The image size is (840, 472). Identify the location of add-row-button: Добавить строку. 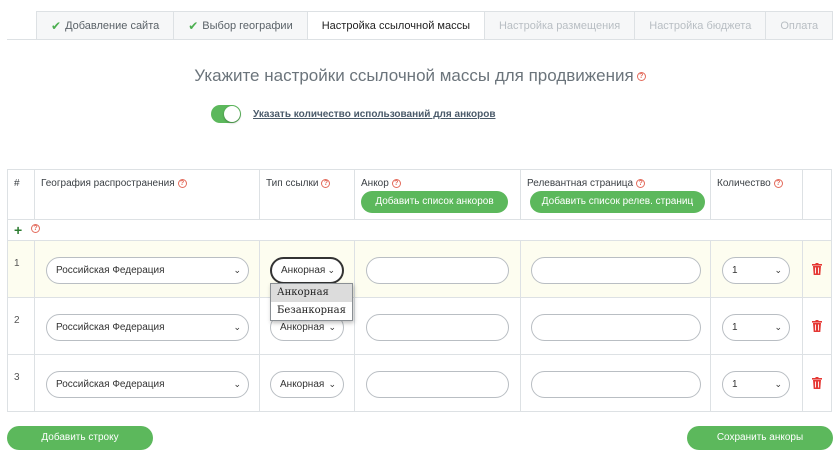
(80, 438).